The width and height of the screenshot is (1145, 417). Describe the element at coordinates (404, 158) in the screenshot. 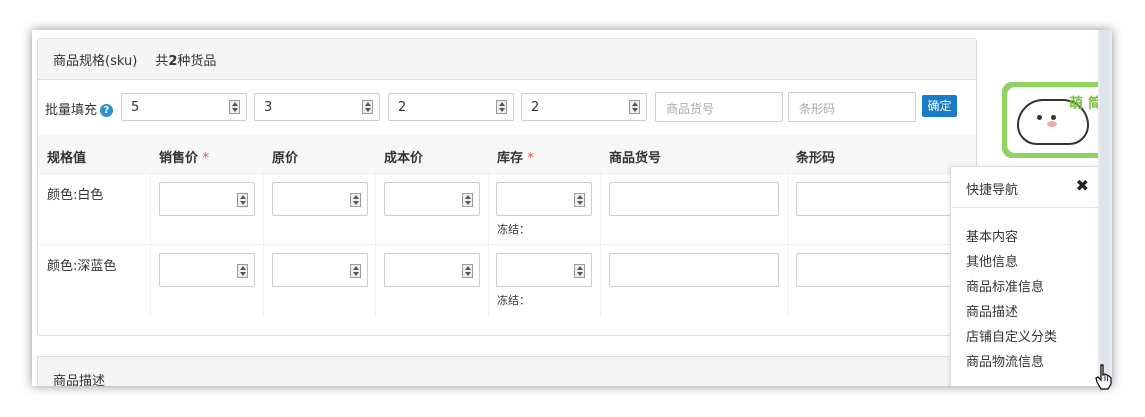

I see `header-cost-price: 成本价` at that location.